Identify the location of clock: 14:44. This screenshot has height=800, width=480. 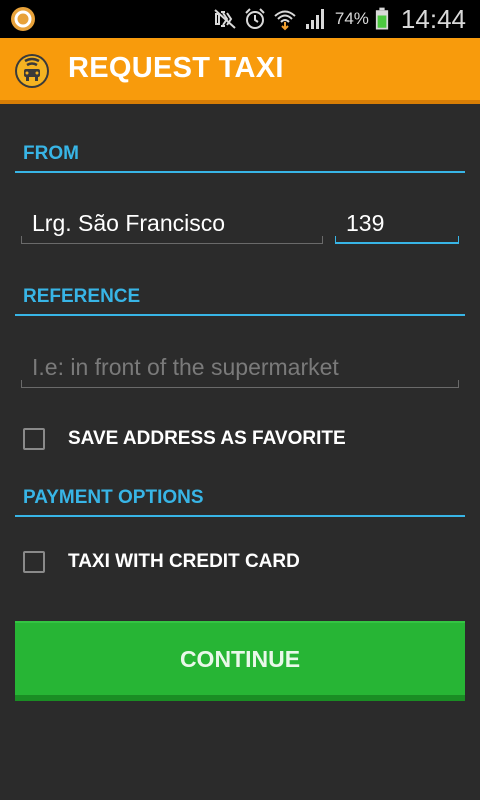
(433, 18).